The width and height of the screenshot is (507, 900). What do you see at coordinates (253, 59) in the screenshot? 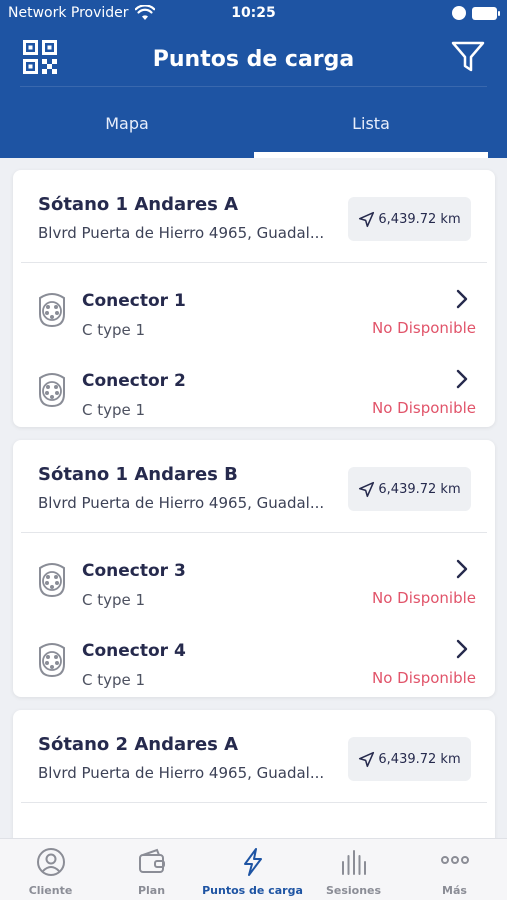
I see `page-title: Puntos de carga` at bounding box center [253, 59].